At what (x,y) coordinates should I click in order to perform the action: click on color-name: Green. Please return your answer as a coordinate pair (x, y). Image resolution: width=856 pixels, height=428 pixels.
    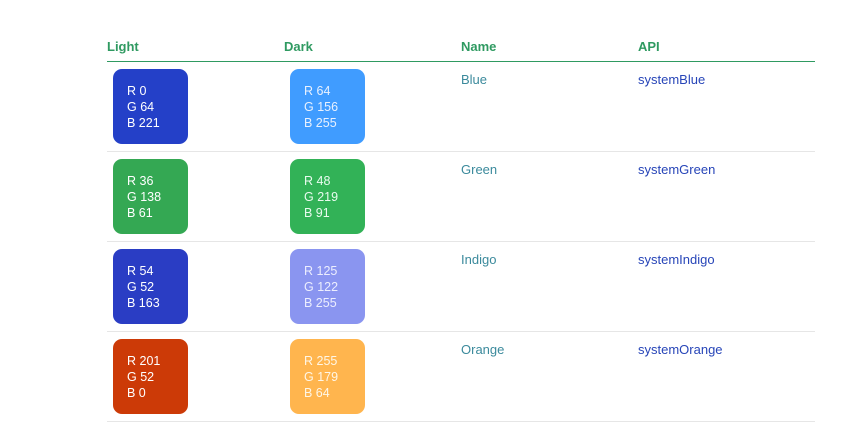
    Looking at the image, I should click on (479, 169).